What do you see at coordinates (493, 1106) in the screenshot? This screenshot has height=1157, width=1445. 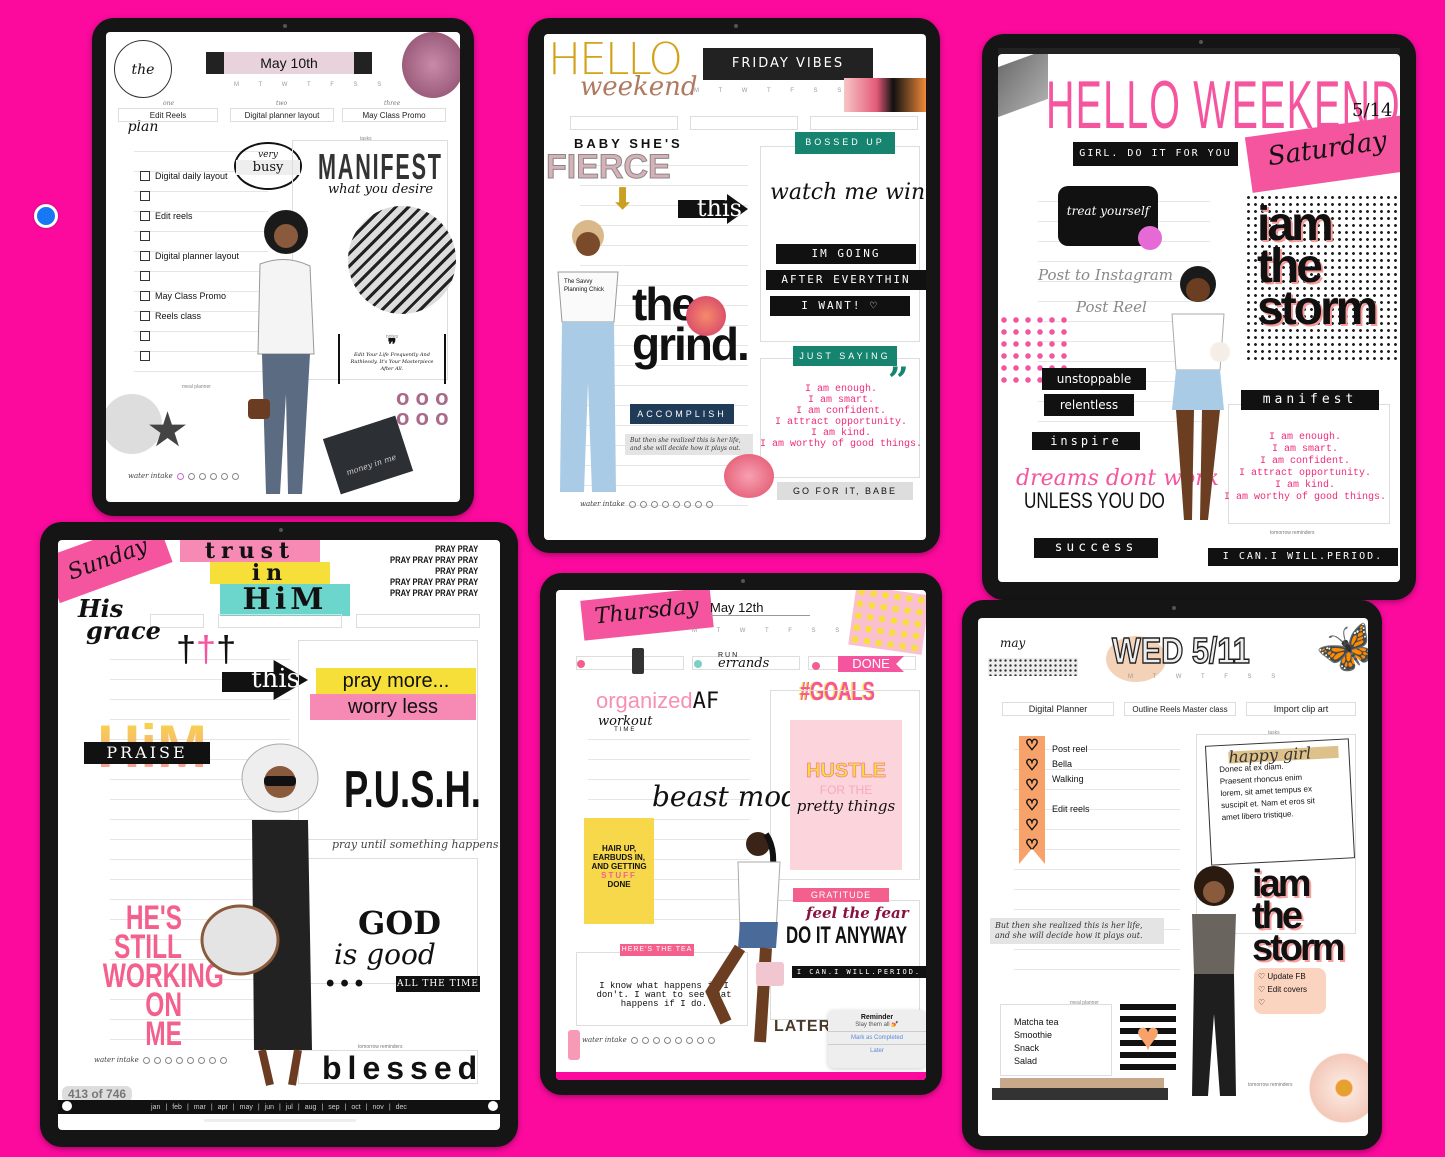 I see `home-icon` at bounding box center [493, 1106].